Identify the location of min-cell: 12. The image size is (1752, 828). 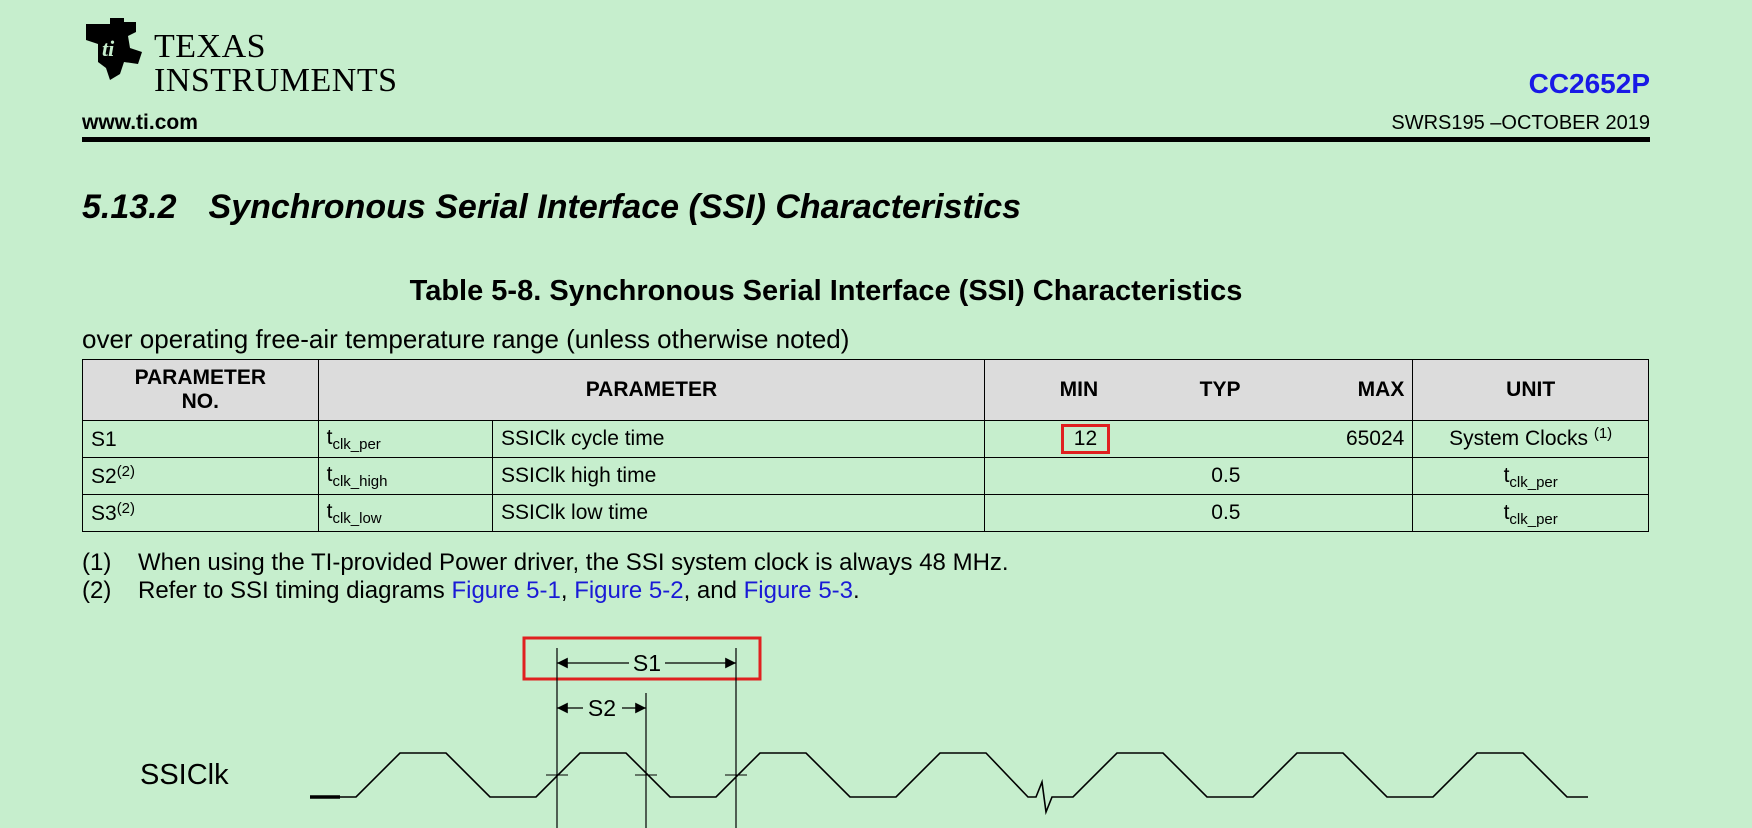
(1055, 439).